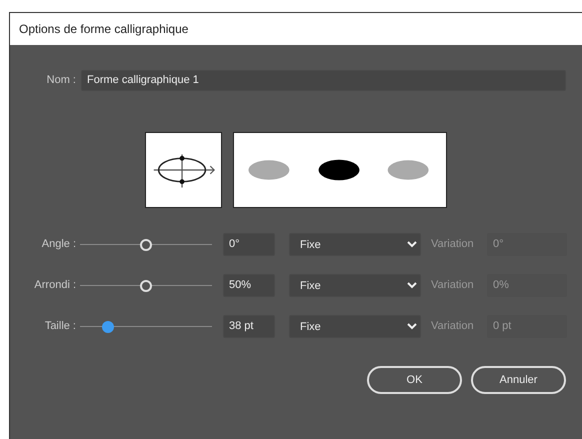 This screenshot has height=439, width=582. Describe the element at coordinates (54, 286) in the screenshot. I see `slider-label: Arrondi :` at that location.